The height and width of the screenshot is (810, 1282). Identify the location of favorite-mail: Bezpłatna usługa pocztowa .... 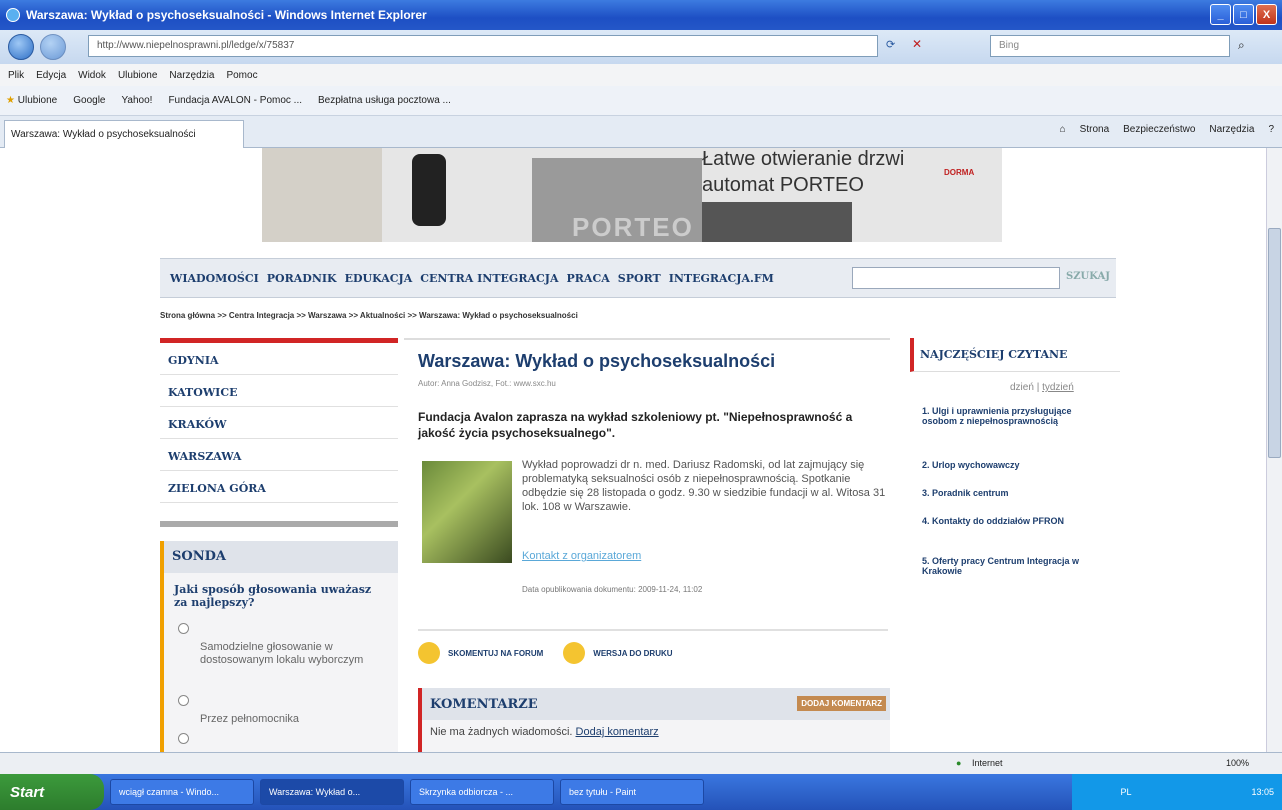
(384, 100).